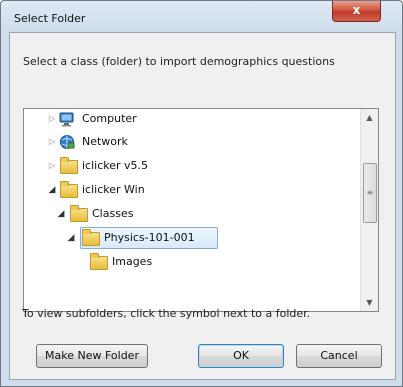 Image resolution: width=403 pixels, height=387 pixels. What do you see at coordinates (241, 356) in the screenshot?
I see `ok-button: OK` at bounding box center [241, 356].